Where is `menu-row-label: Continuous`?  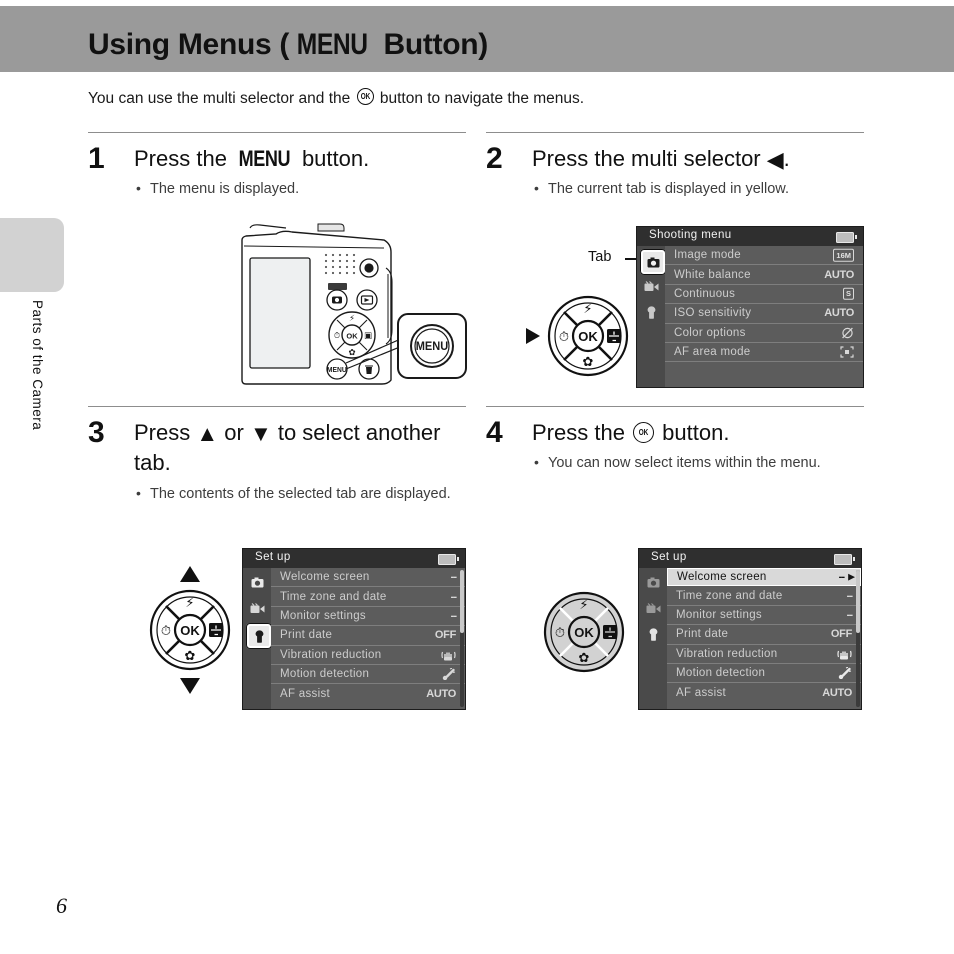
menu-row-label: Continuous is located at coordinates (705, 293).